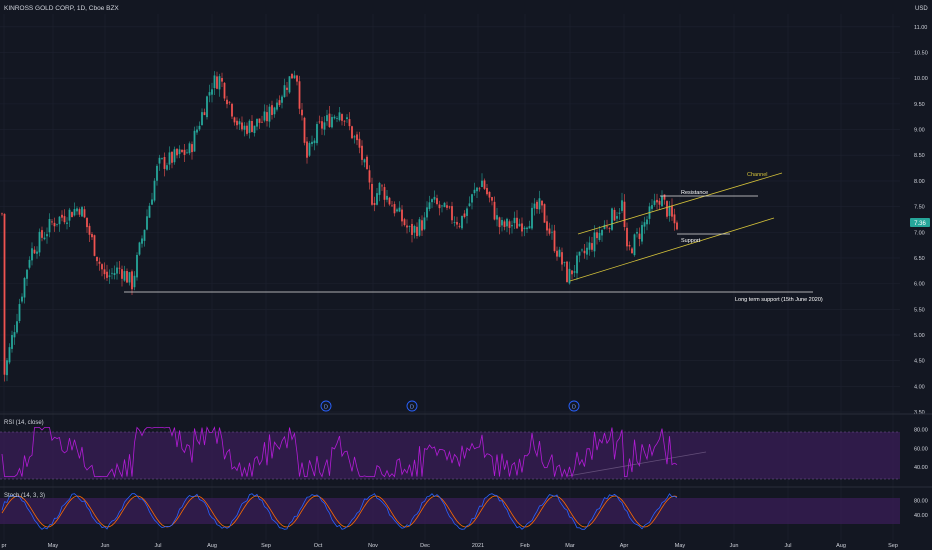 The image size is (932, 550). I want to click on stoch-axis: 80.00 40.00, so click(921, 508).